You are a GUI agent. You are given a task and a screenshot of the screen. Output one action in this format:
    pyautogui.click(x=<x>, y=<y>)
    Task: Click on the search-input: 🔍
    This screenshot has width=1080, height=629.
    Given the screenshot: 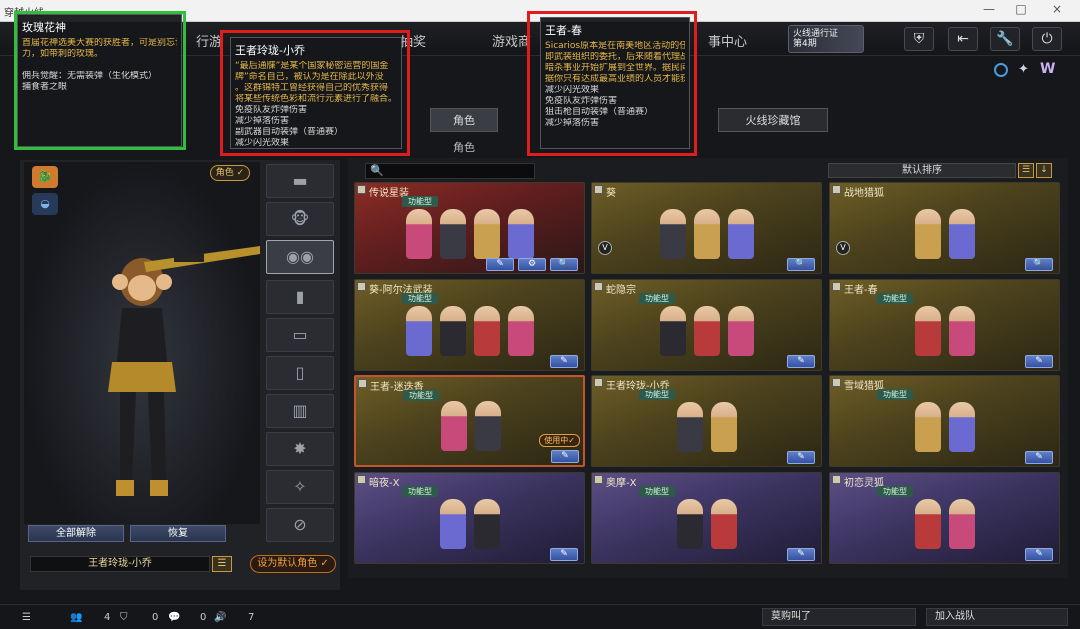 What is the action you would take?
    pyautogui.click(x=450, y=171)
    